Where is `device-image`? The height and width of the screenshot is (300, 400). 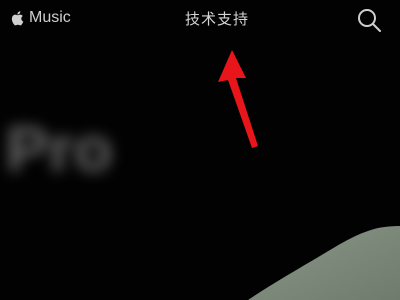
device-image is located at coordinates (324, 263).